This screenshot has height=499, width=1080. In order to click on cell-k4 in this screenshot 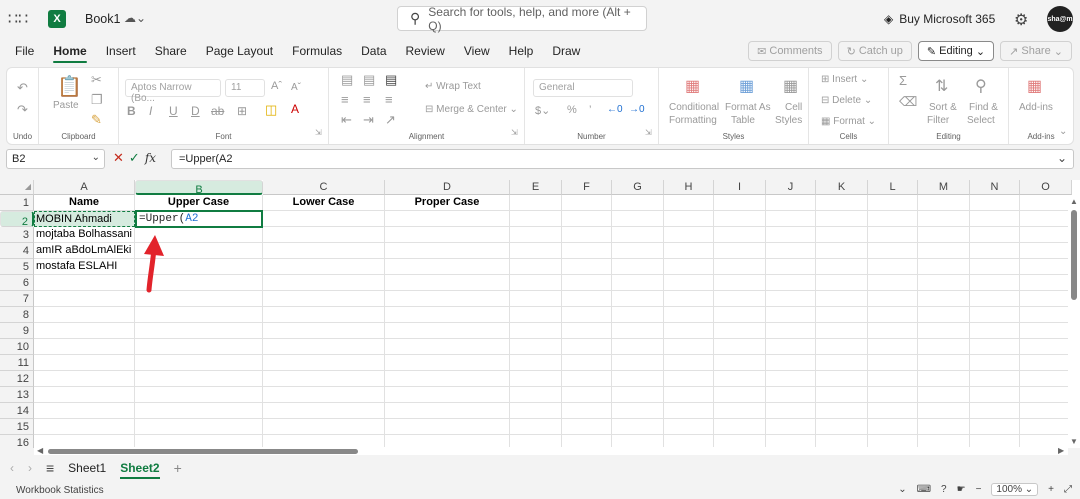, I will do `click(842, 251)`.